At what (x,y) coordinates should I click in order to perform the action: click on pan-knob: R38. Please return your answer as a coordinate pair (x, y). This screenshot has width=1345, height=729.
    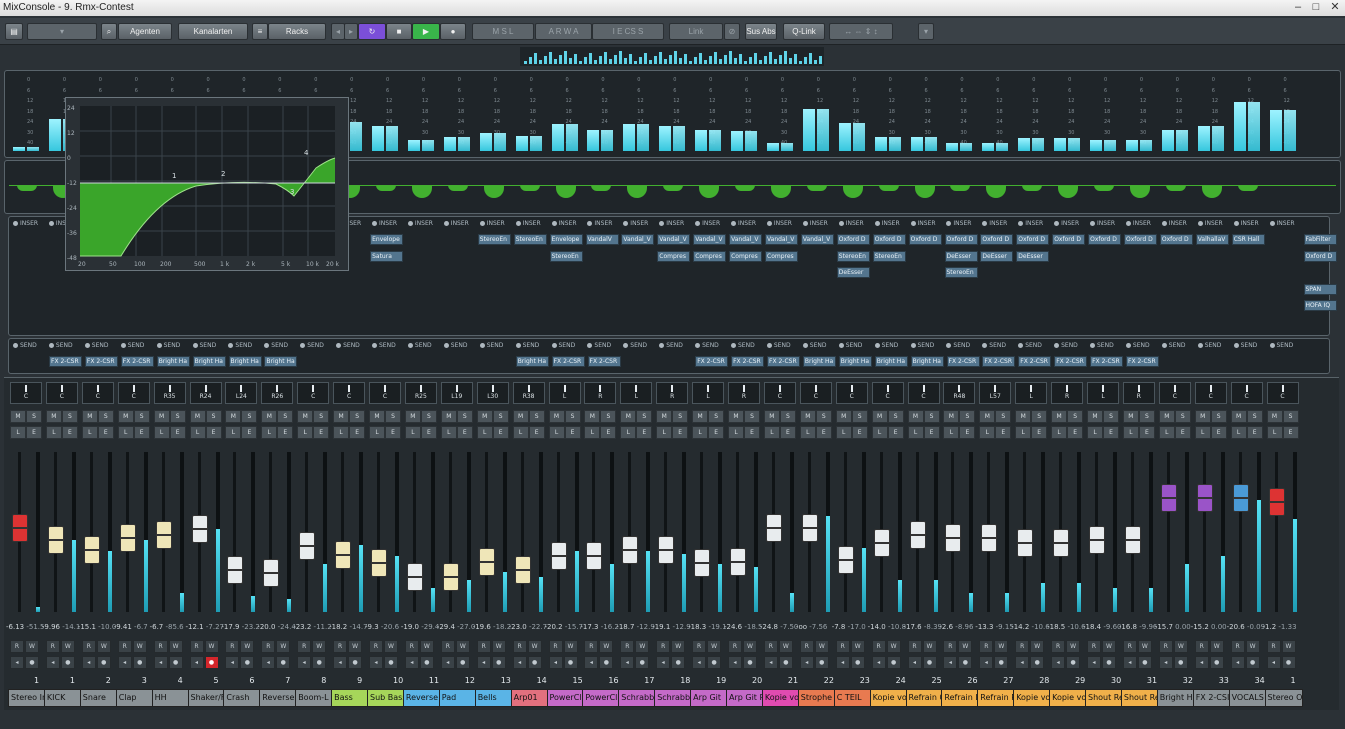
    Looking at the image, I should click on (528, 393).